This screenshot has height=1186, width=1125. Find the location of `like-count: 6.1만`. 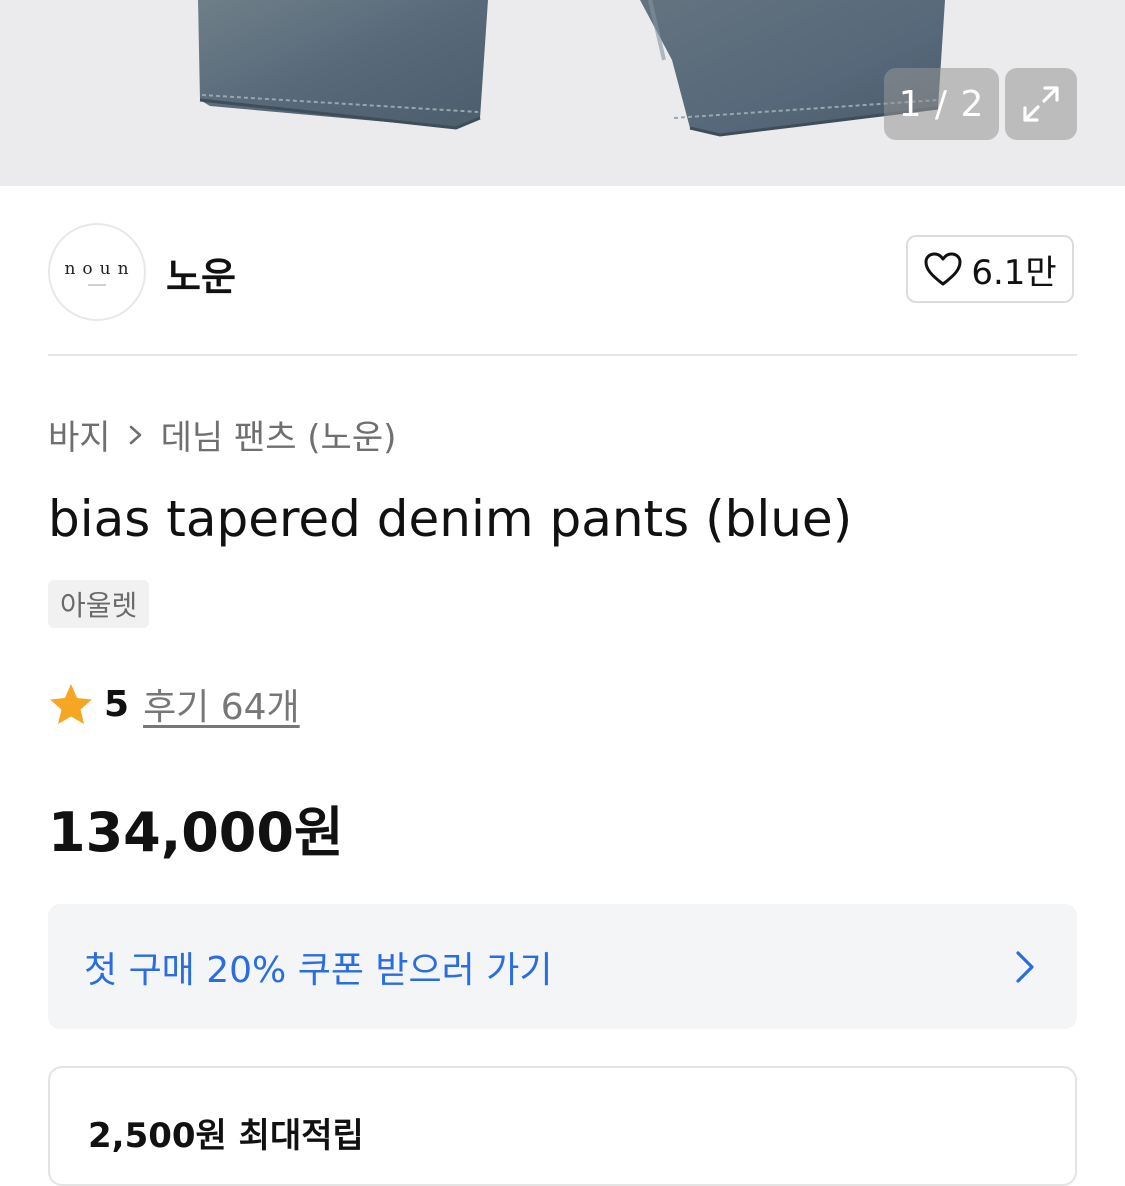

like-count: 6.1만 is located at coordinates (1014, 272).